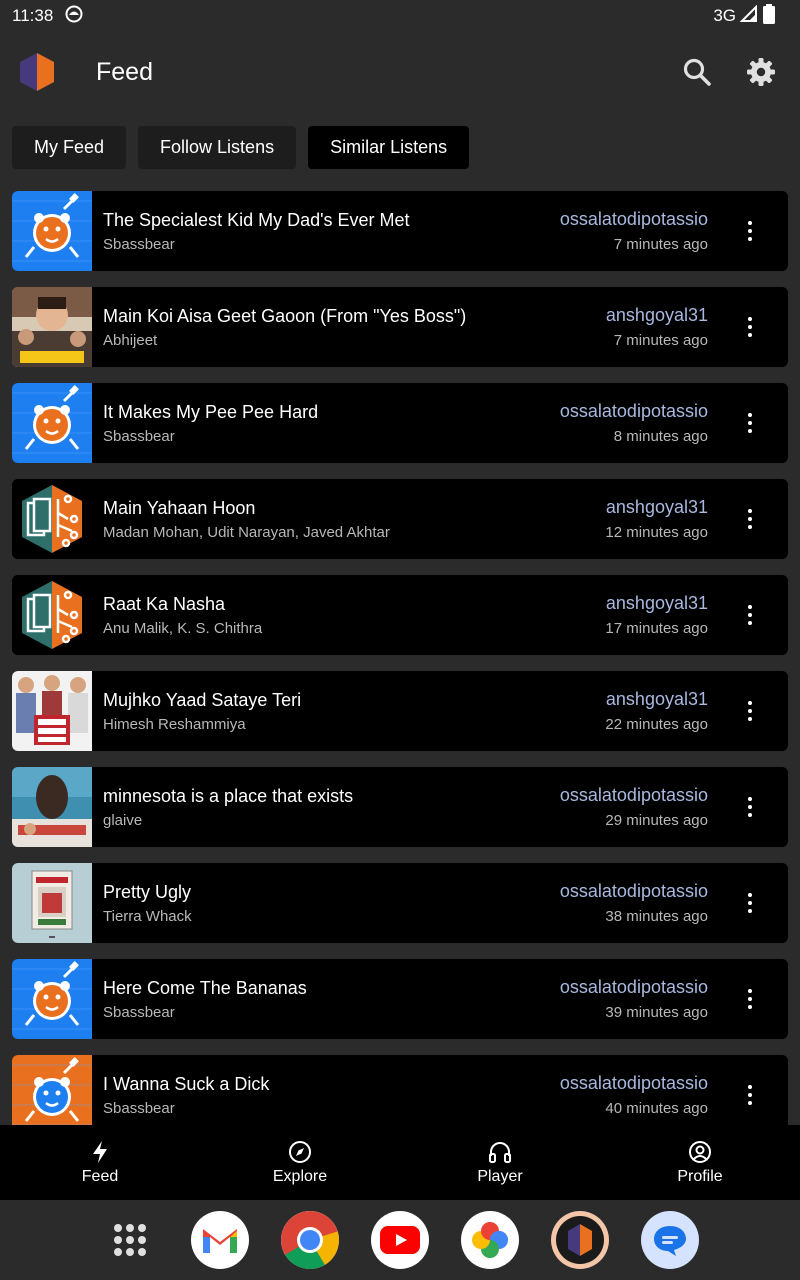 The width and height of the screenshot is (800, 1280). I want to click on nav-player: Player, so click(500, 1162).